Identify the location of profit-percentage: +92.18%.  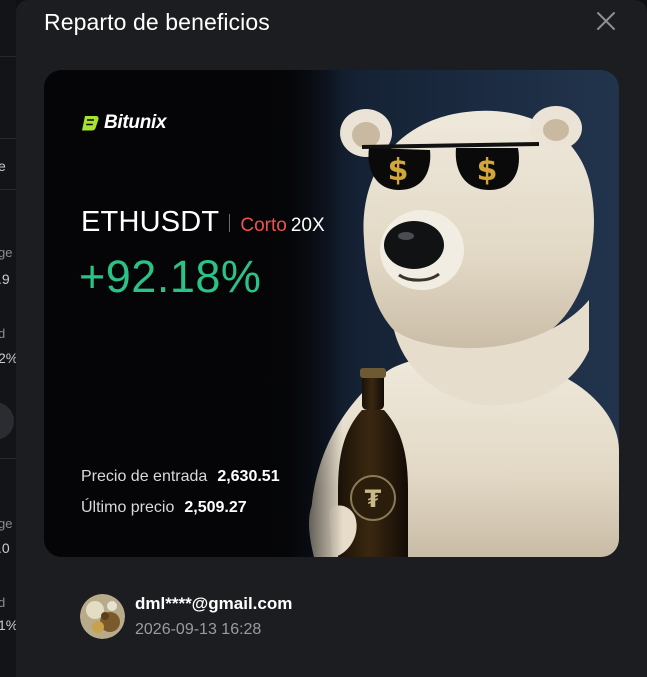
(170, 276).